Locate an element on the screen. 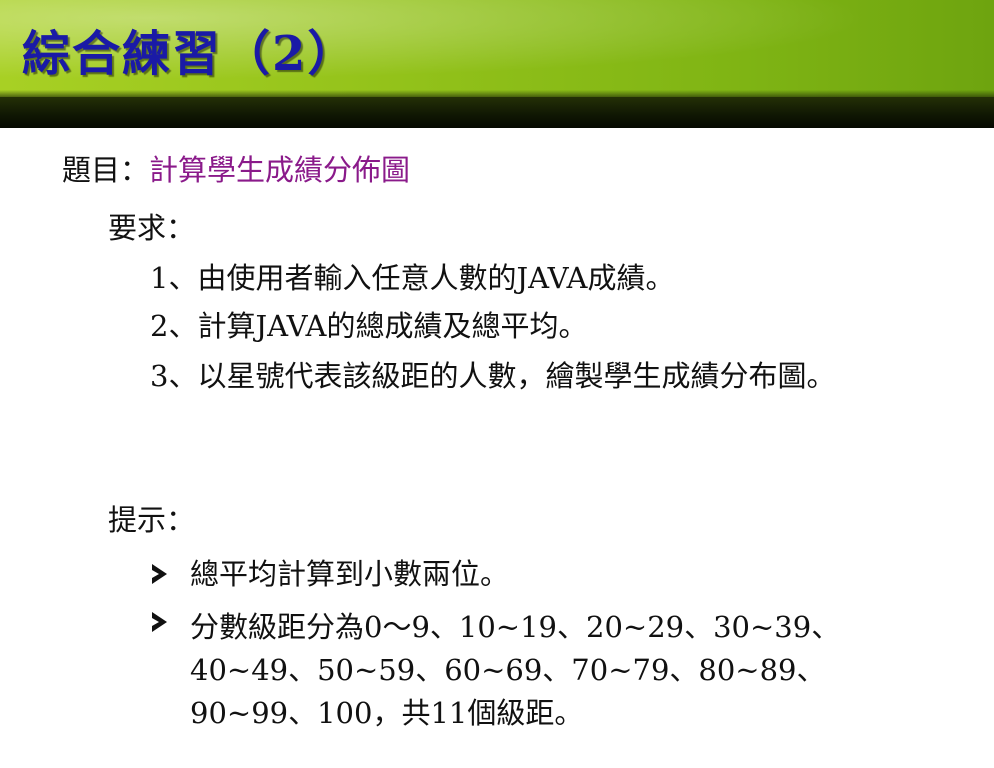  hint-item-1: 總平均計算到小數兩位。 is located at coordinates (350, 574).